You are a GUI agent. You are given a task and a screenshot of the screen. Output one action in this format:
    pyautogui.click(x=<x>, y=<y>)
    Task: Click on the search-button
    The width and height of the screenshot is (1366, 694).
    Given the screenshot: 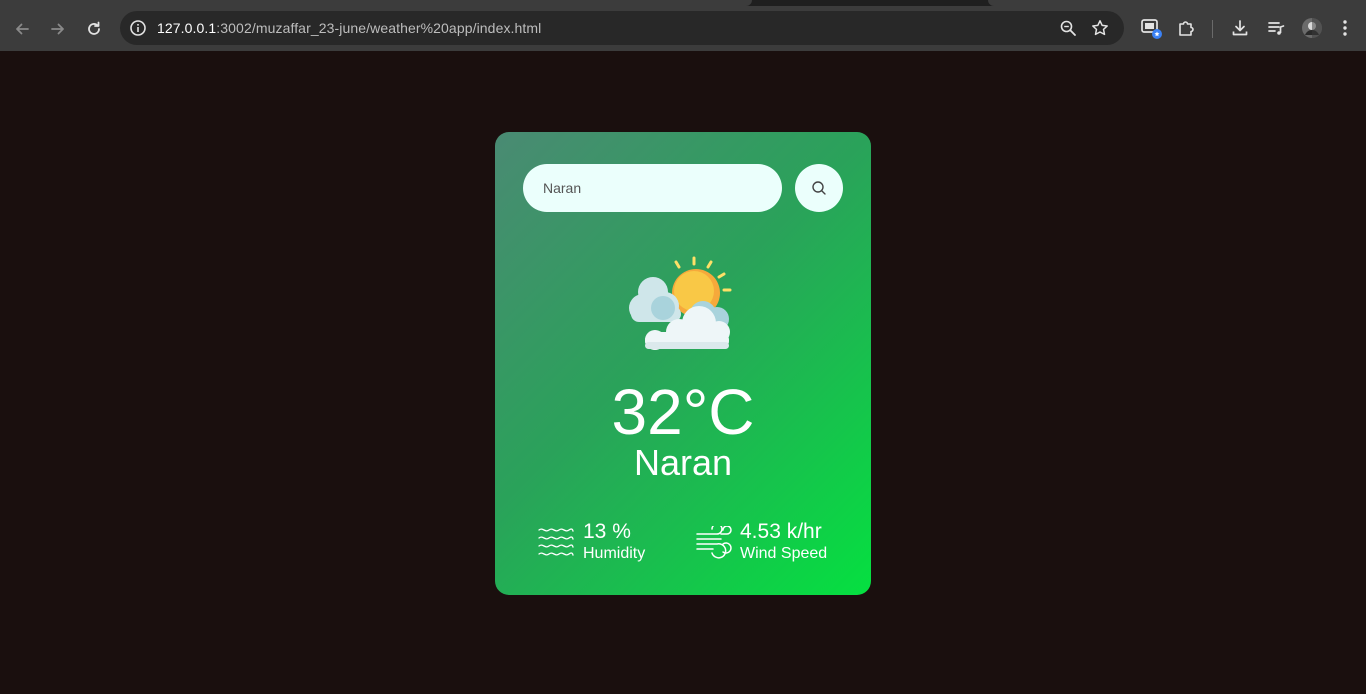 What is the action you would take?
    pyautogui.click(x=819, y=188)
    